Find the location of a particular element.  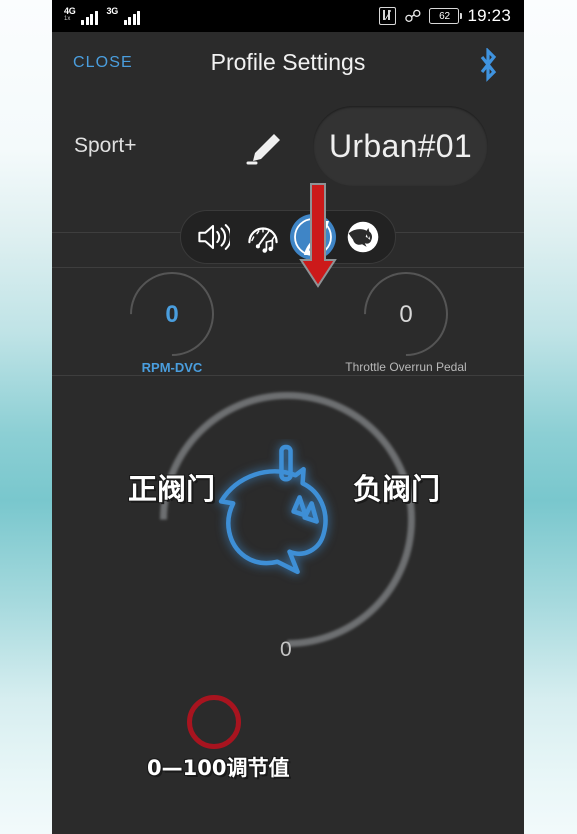

panther-head-icon-large is located at coordinates (273, 509).